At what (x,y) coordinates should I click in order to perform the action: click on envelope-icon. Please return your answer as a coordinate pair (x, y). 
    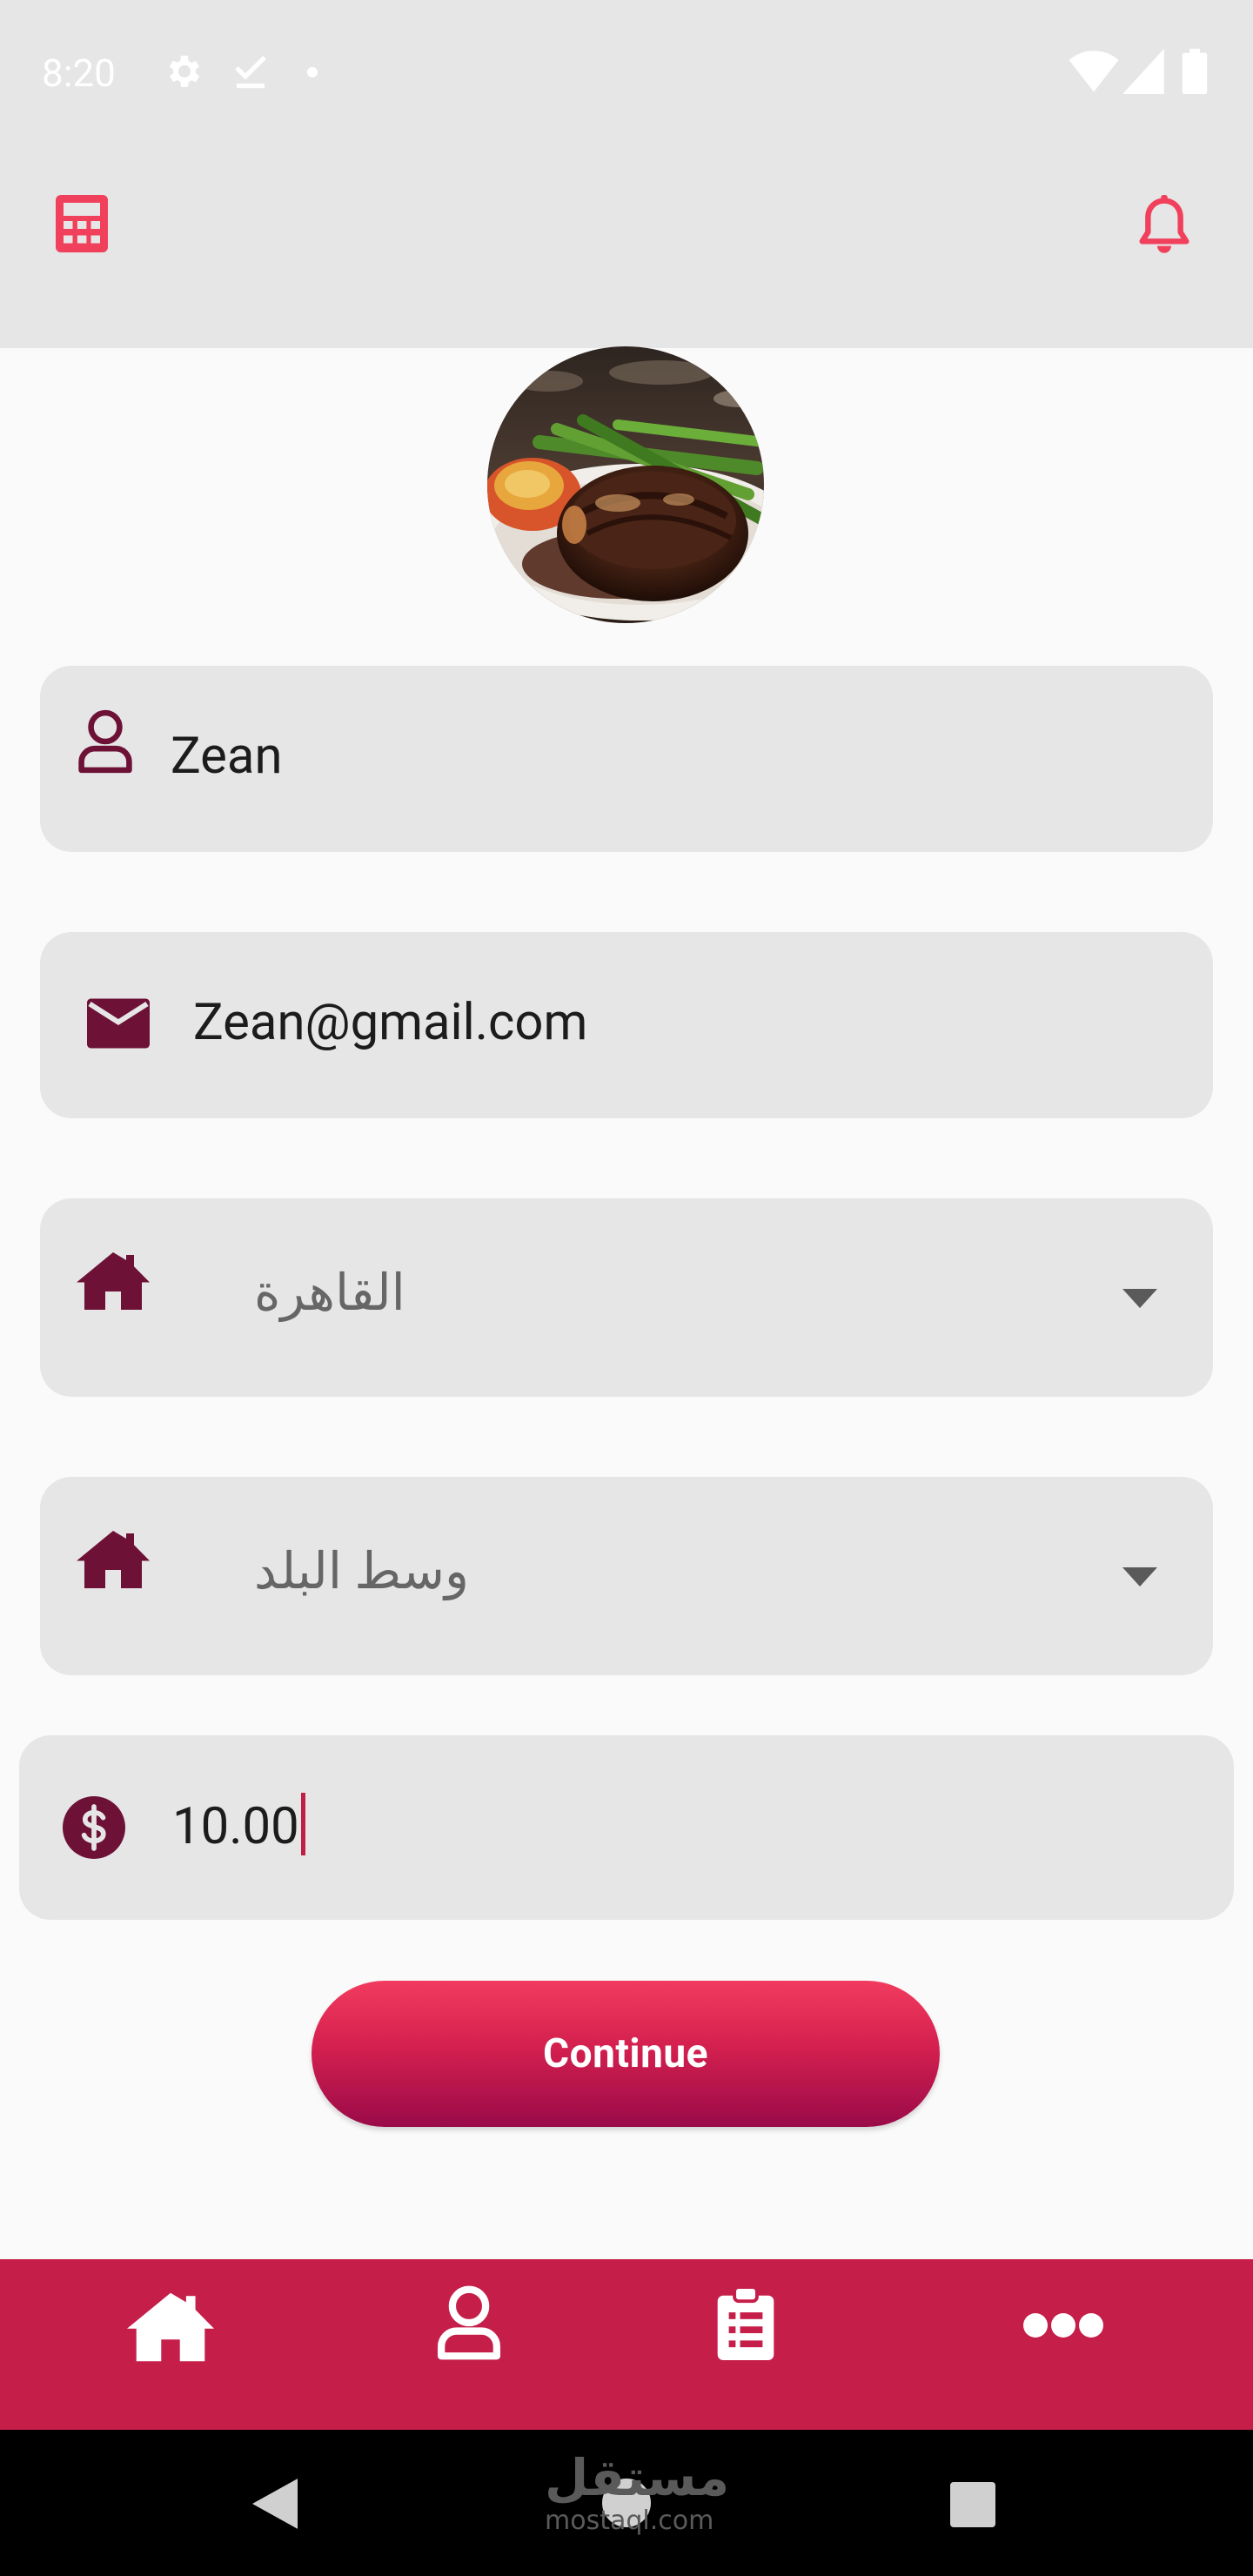
    Looking at the image, I should click on (118, 1024).